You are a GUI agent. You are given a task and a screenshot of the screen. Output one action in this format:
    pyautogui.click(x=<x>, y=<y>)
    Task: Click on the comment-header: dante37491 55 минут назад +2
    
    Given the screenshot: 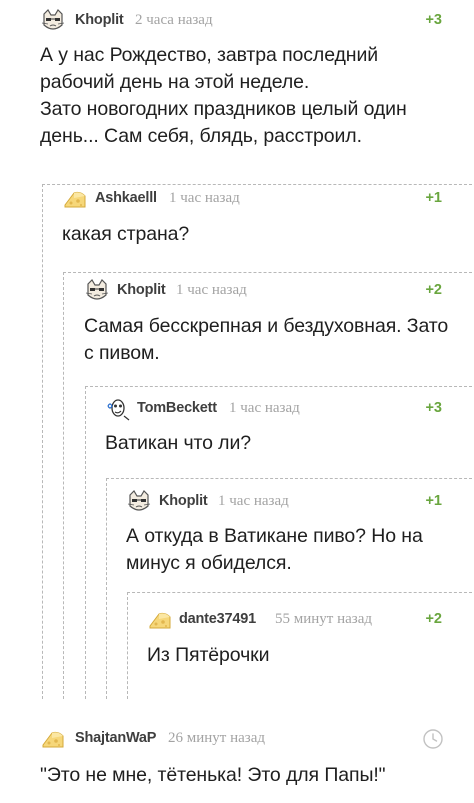 What is the action you would take?
    pyautogui.click(x=310, y=621)
    